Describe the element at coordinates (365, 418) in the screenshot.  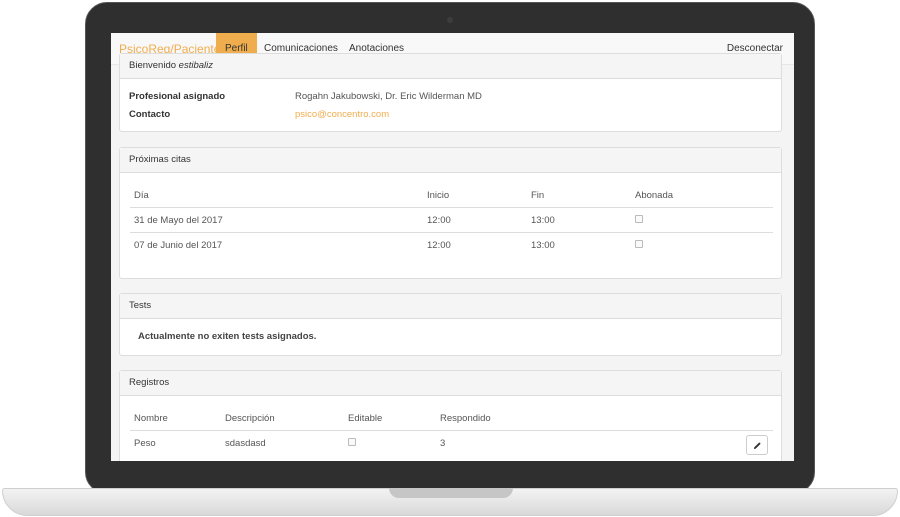
I see `column-header-editable: Editable` at that location.